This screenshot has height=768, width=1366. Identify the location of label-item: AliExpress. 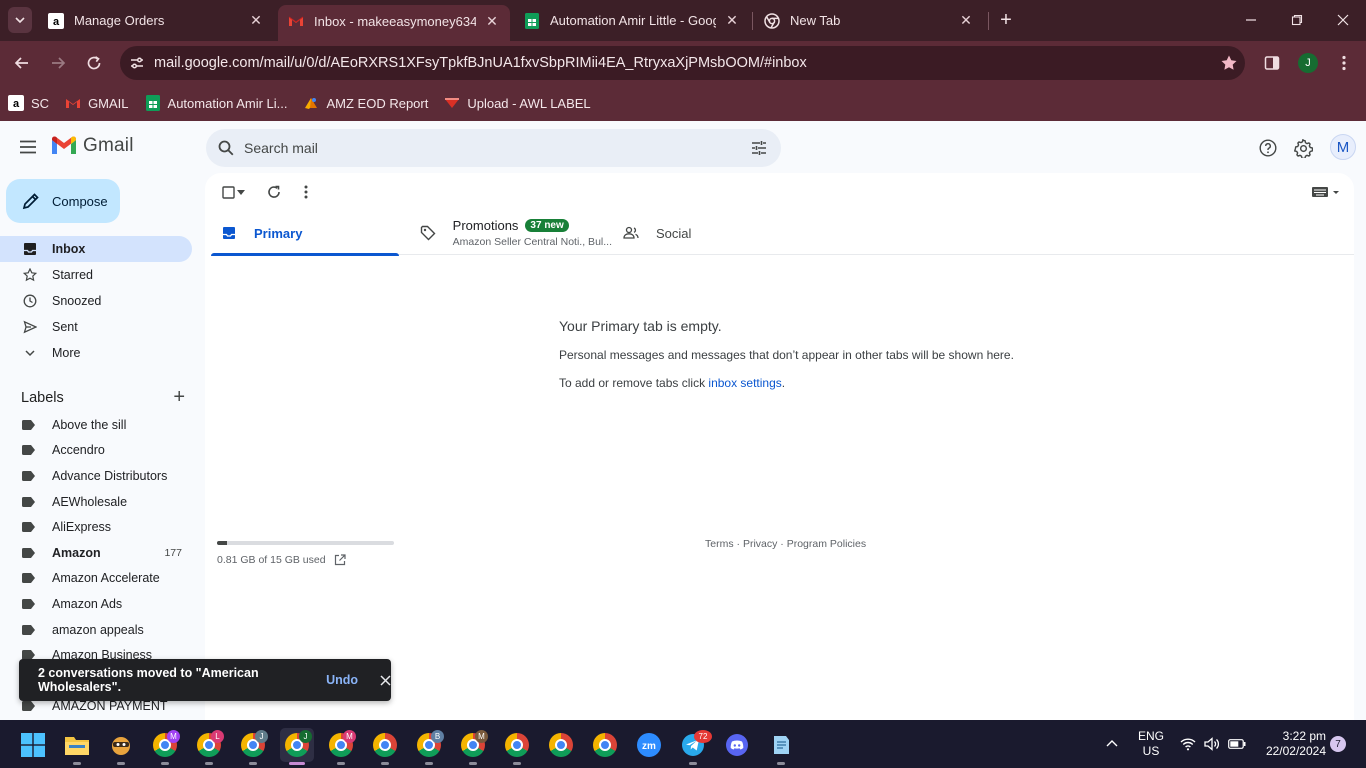
(96, 527).